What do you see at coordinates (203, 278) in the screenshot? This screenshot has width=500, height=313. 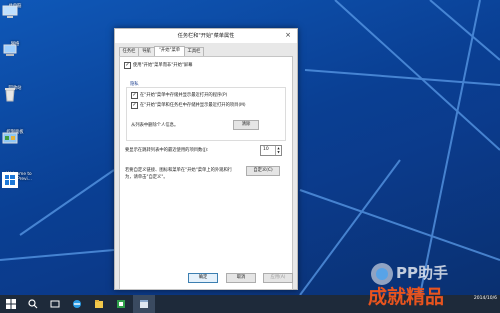 I see `ok-button: 确定` at bounding box center [203, 278].